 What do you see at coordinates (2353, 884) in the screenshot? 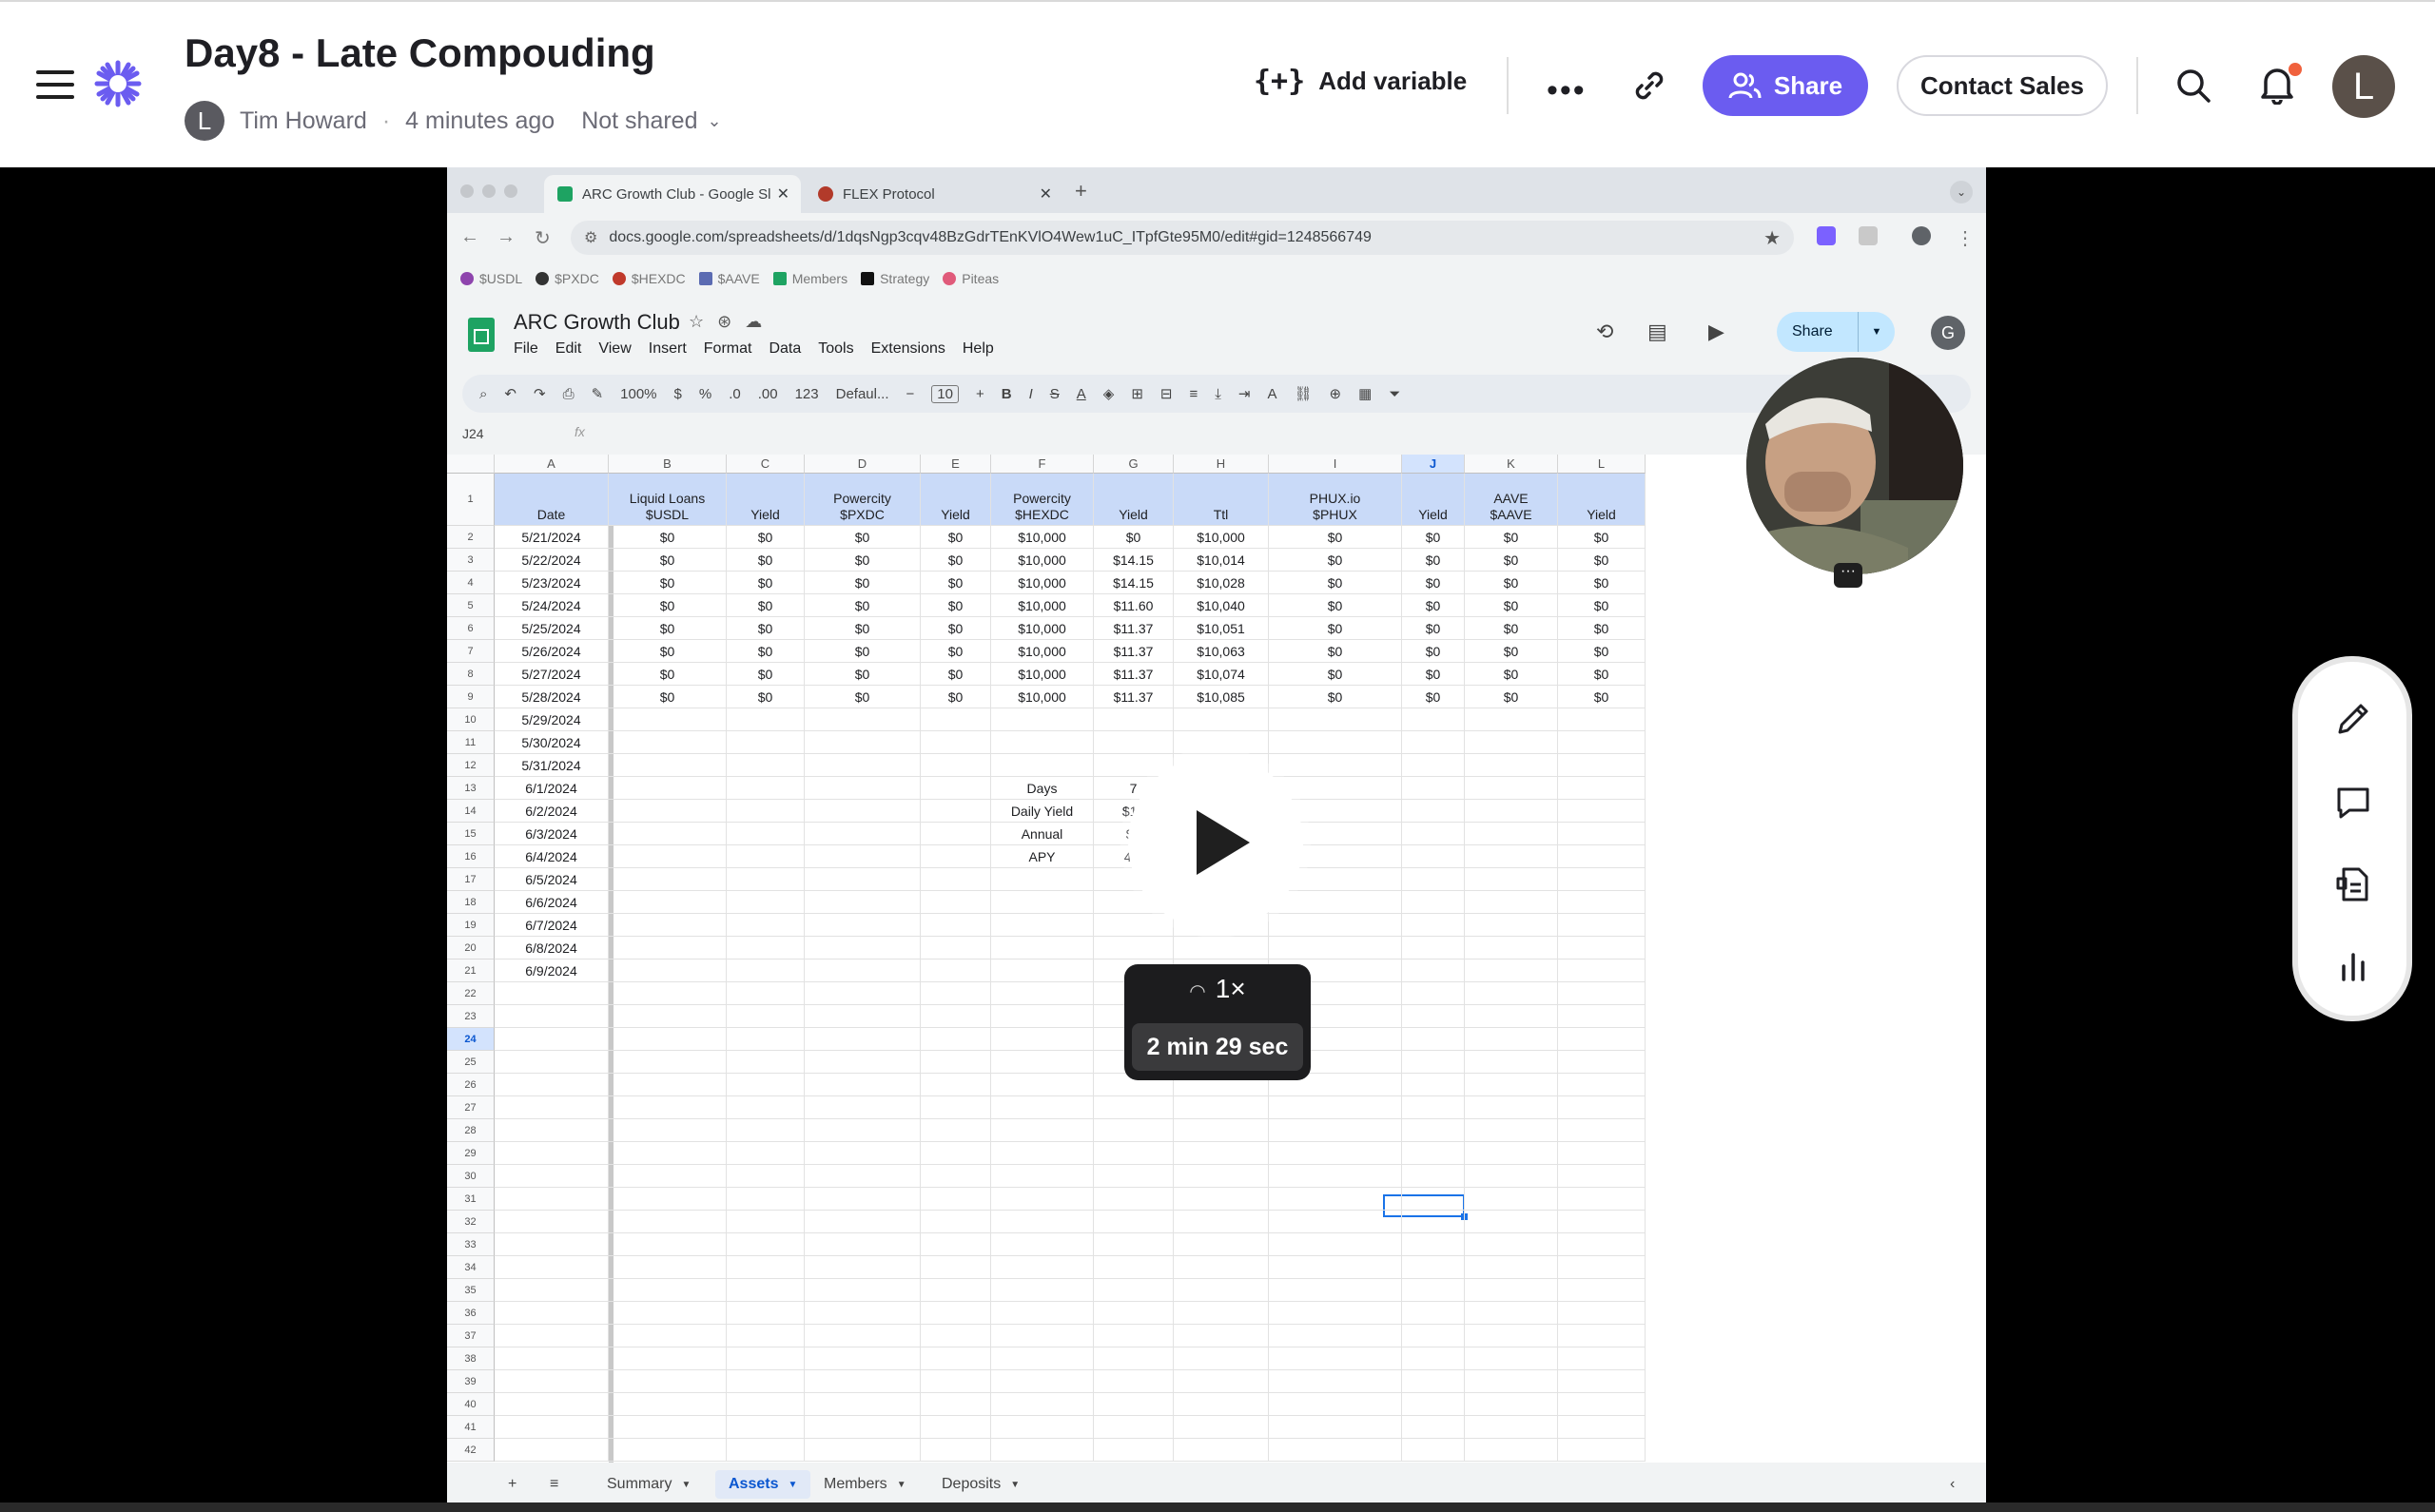
I see `transcript-icon` at bounding box center [2353, 884].